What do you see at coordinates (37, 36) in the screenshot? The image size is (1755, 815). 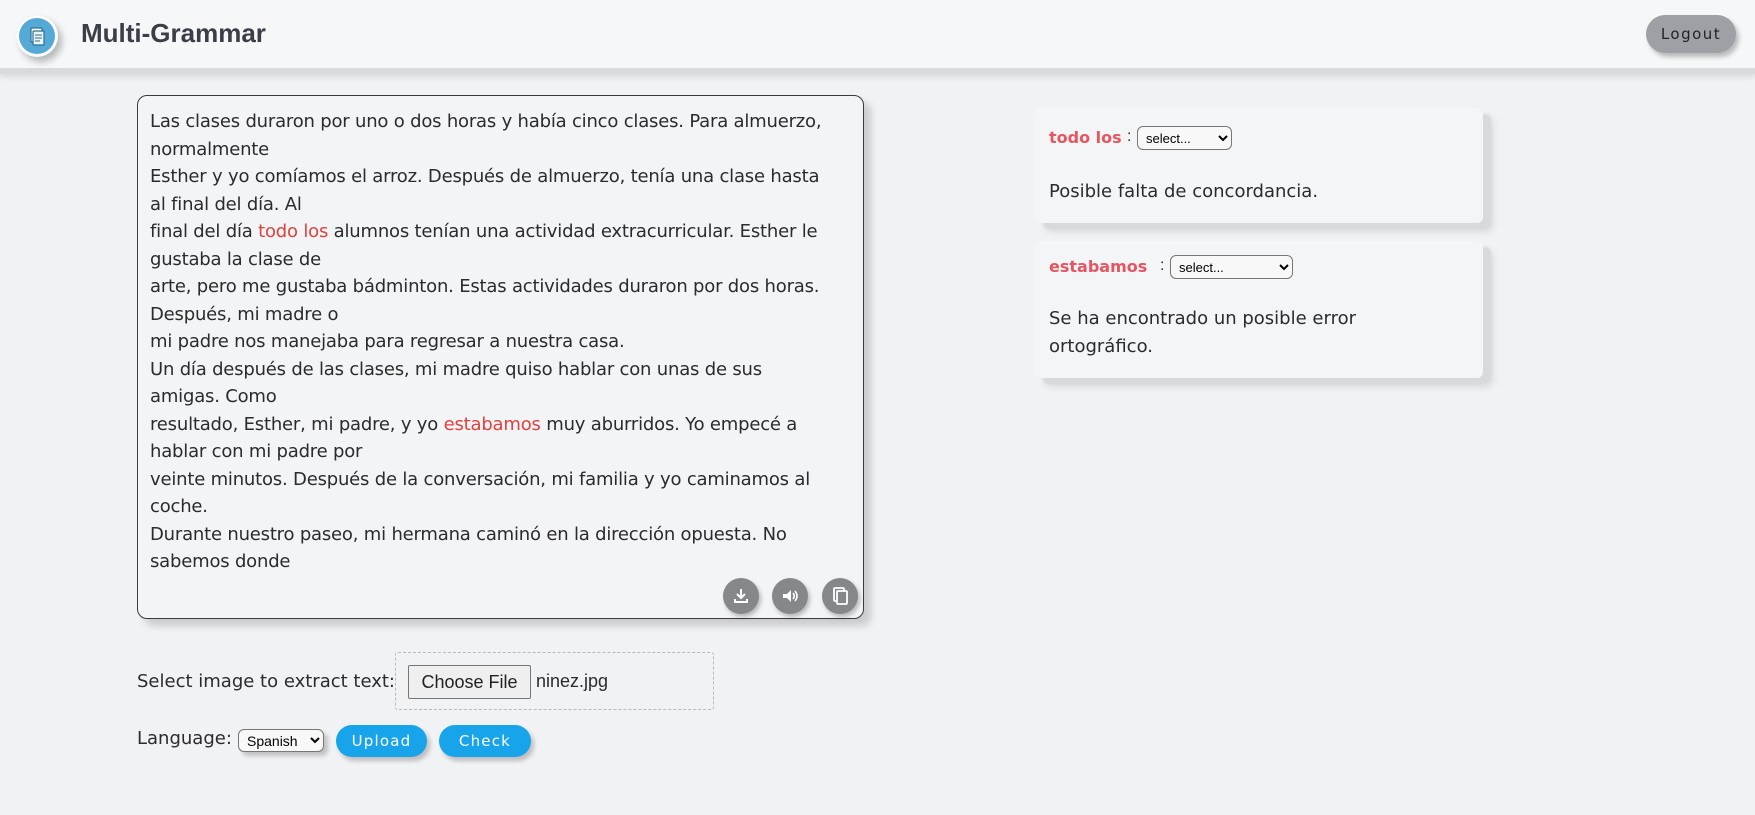 I see `app-logo-icon` at bounding box center [37, 36].